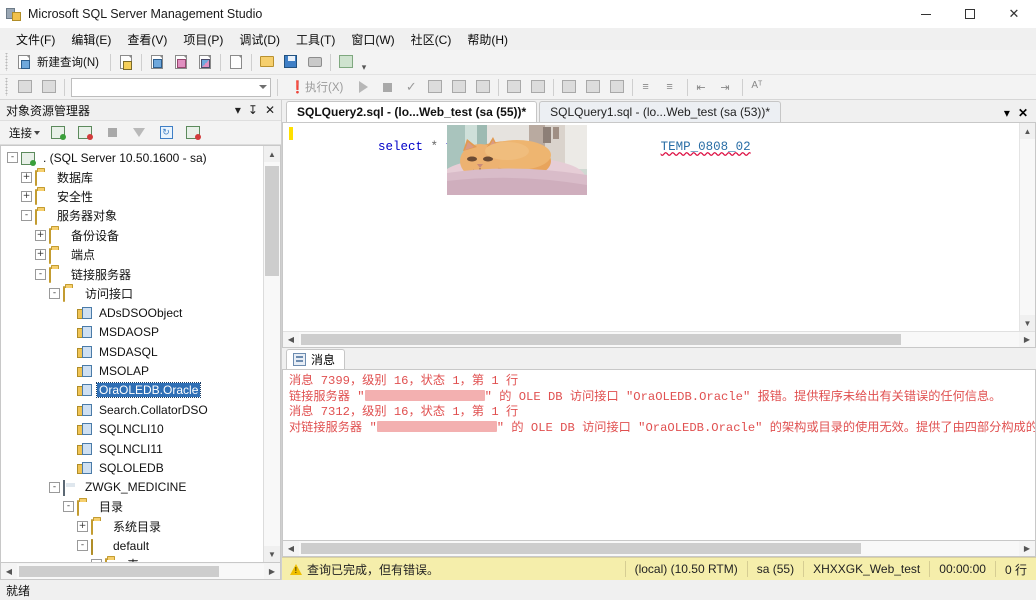 The image size is (1036, 600). I want to click on toolbar-overflow-button: ▾, so click(364, 62).